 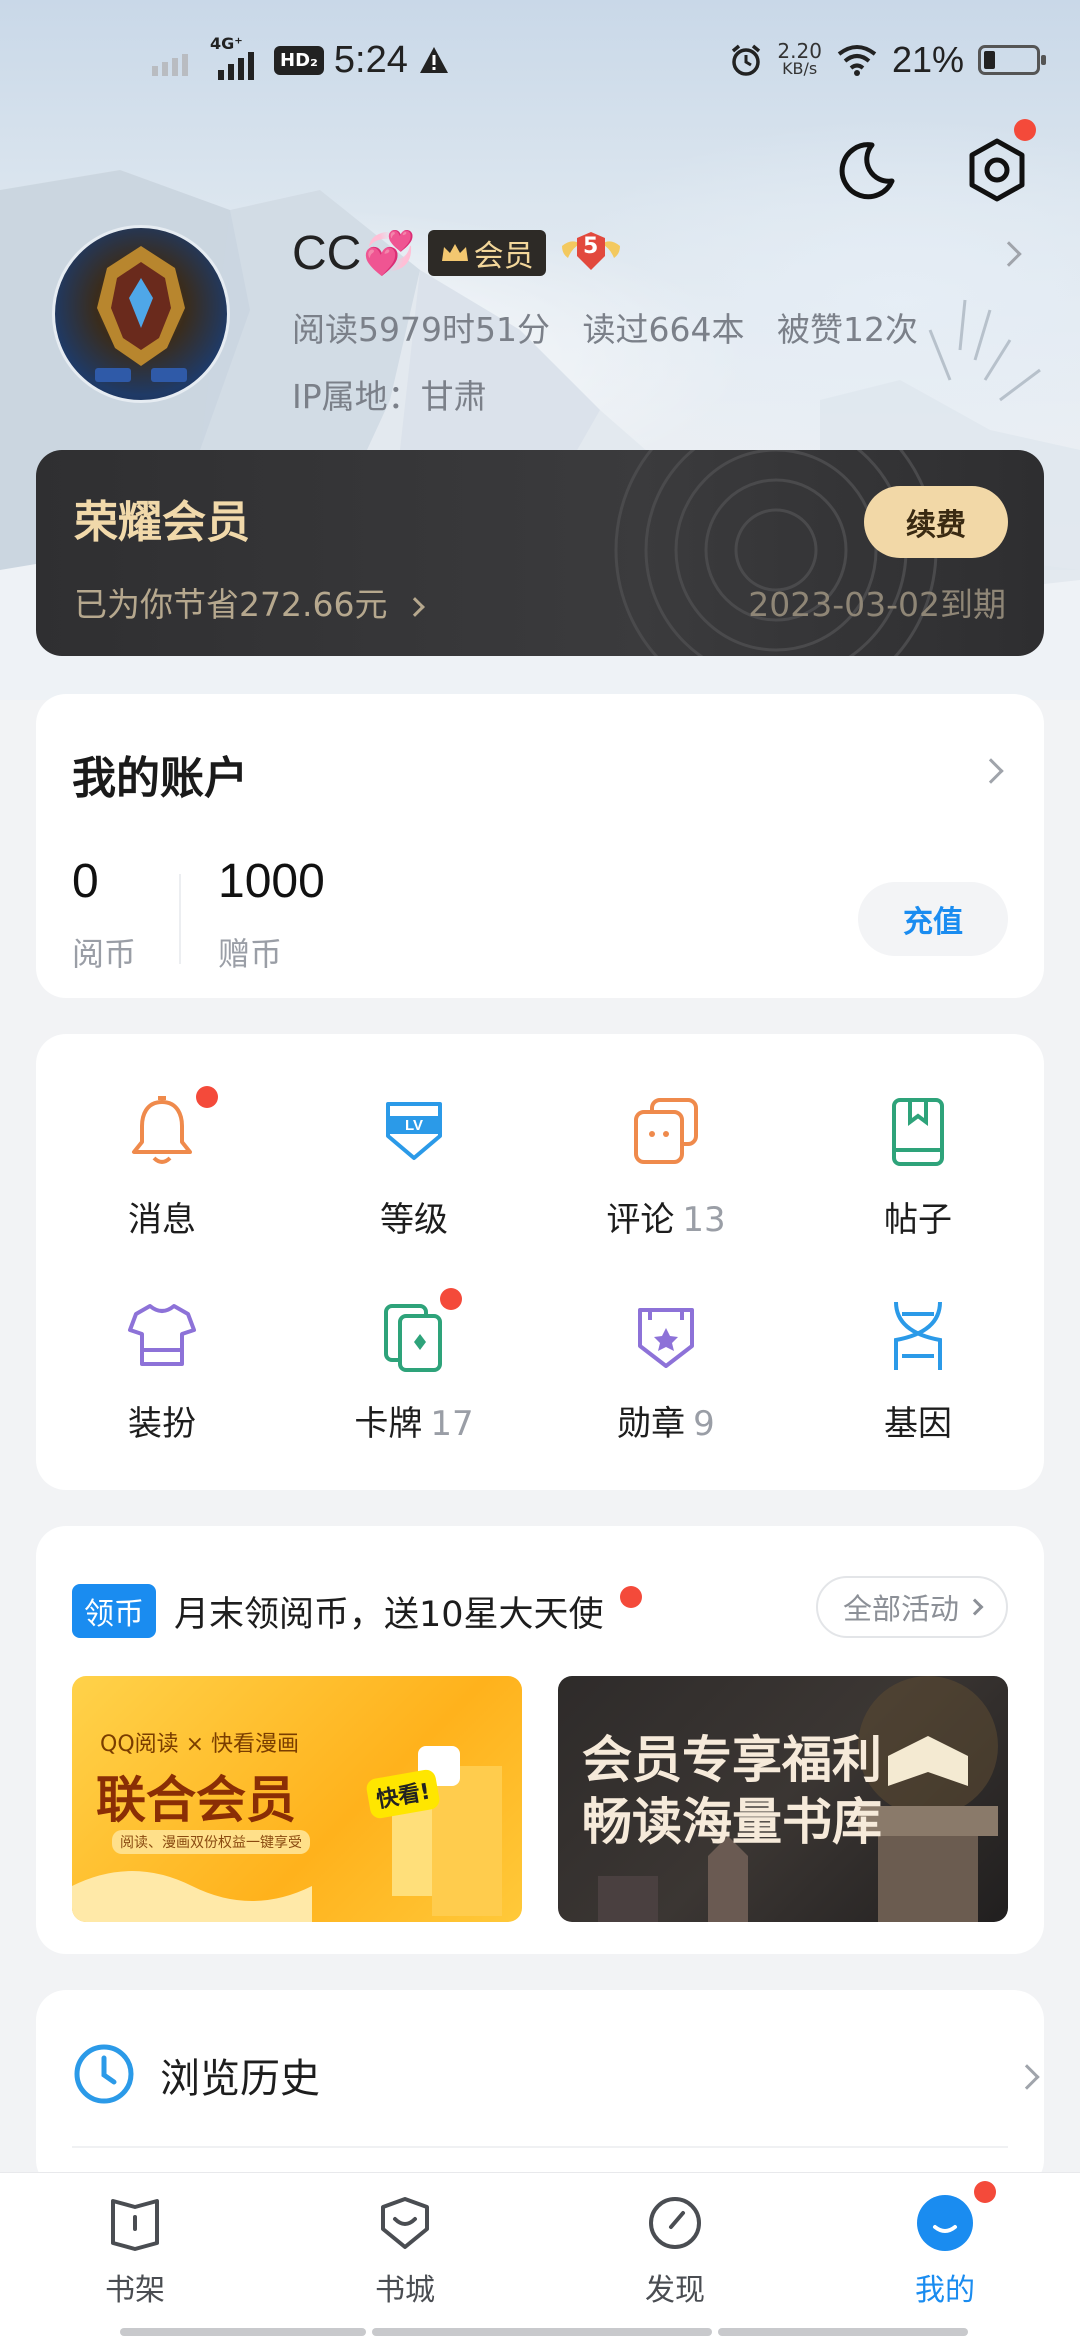 What do you see at coordinates (540, 60) in the screenshot?
I see `status-bar: 4G⁺ HD₂ 5:24 2.20 KB/s 21%` at bounding box center [540, 60].